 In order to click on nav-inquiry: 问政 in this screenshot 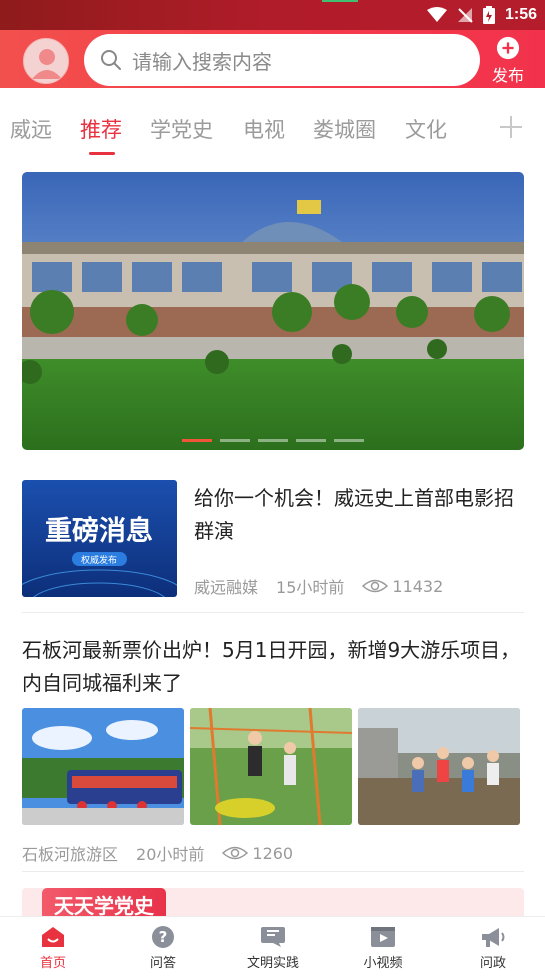, I will do `click(493, 948)`.